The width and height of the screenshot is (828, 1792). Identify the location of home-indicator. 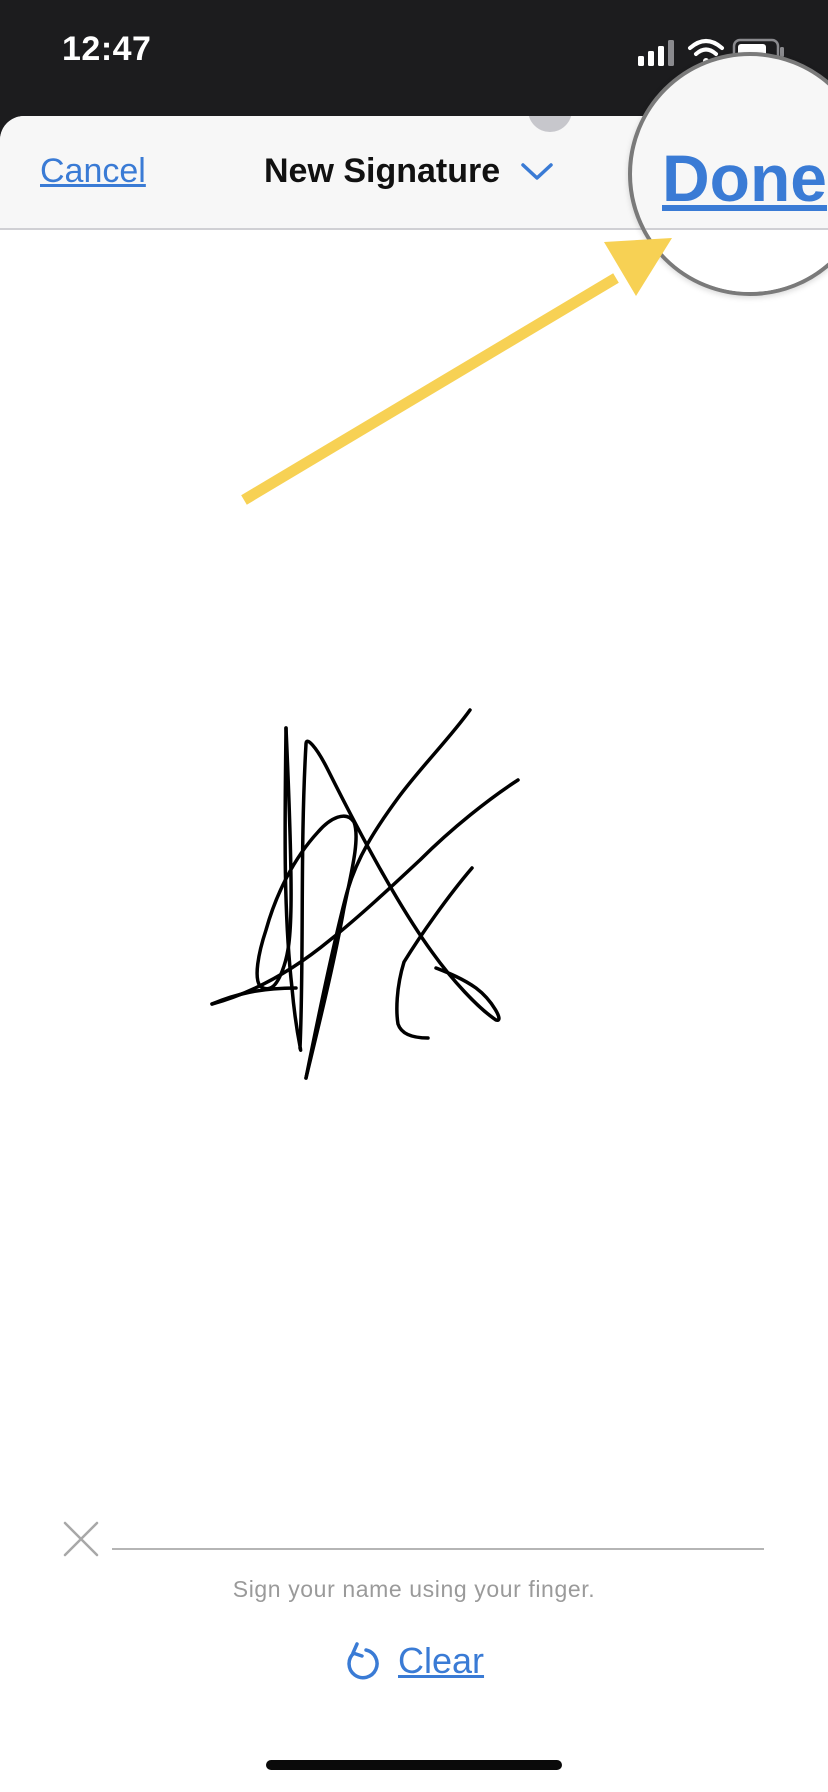
(414, 1765).